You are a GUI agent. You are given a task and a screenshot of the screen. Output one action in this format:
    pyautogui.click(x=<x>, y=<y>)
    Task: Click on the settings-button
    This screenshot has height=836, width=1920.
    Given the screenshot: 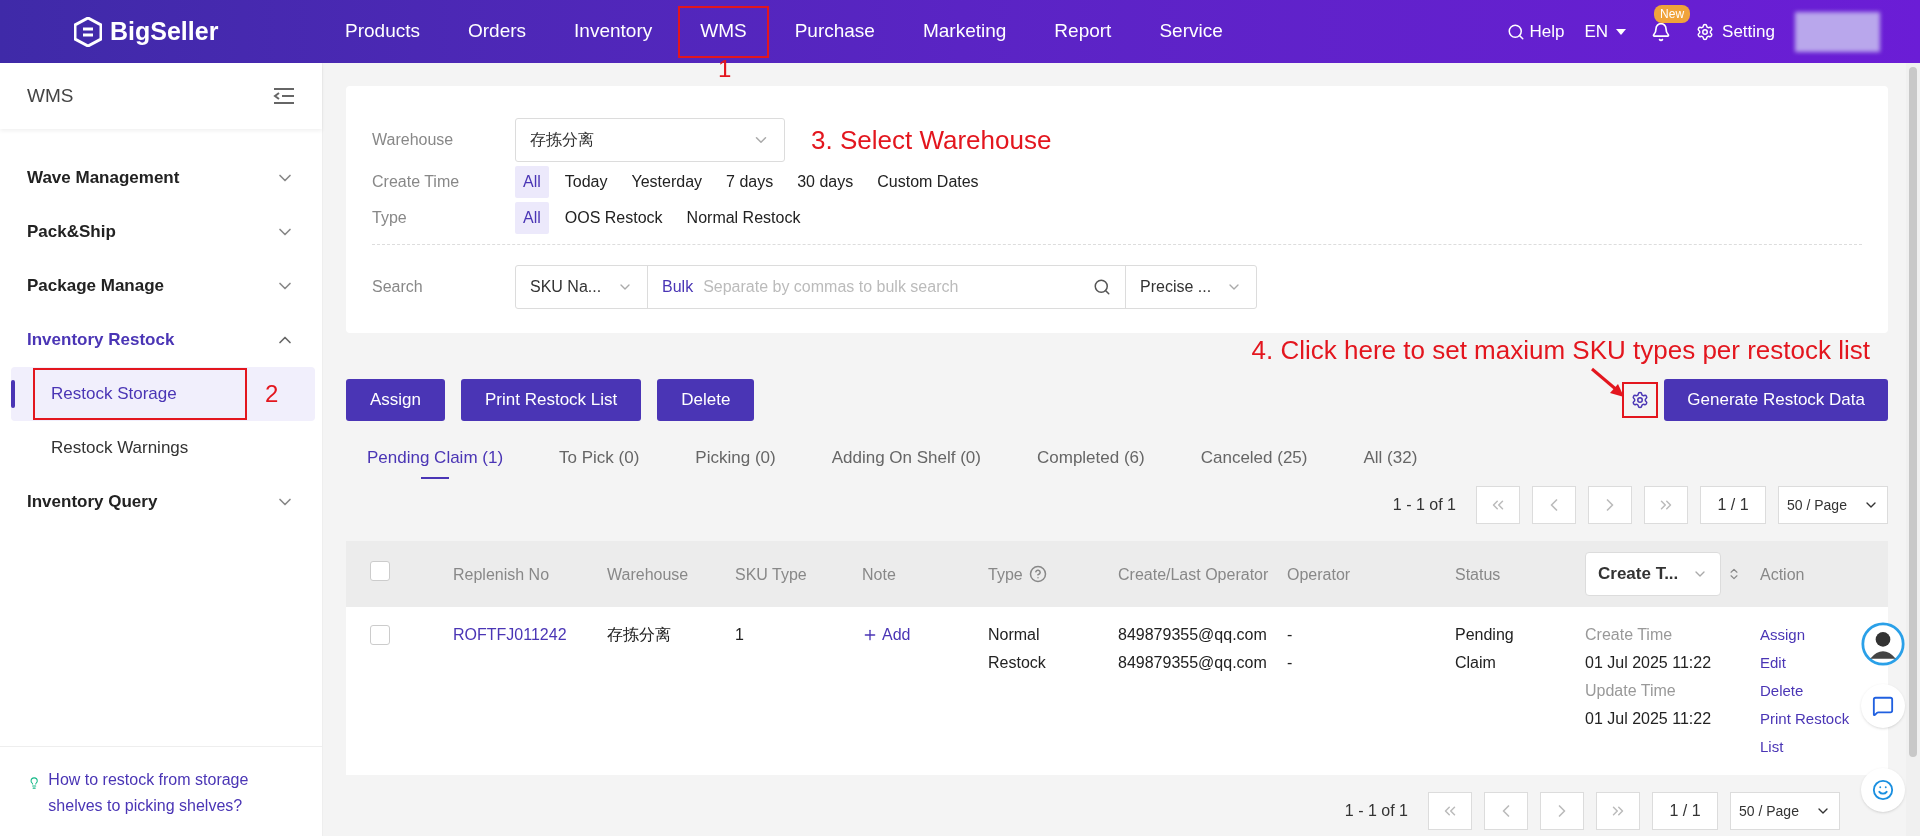 What is the action you would take?
    pyautogui.click(x=1640, y=400)
    